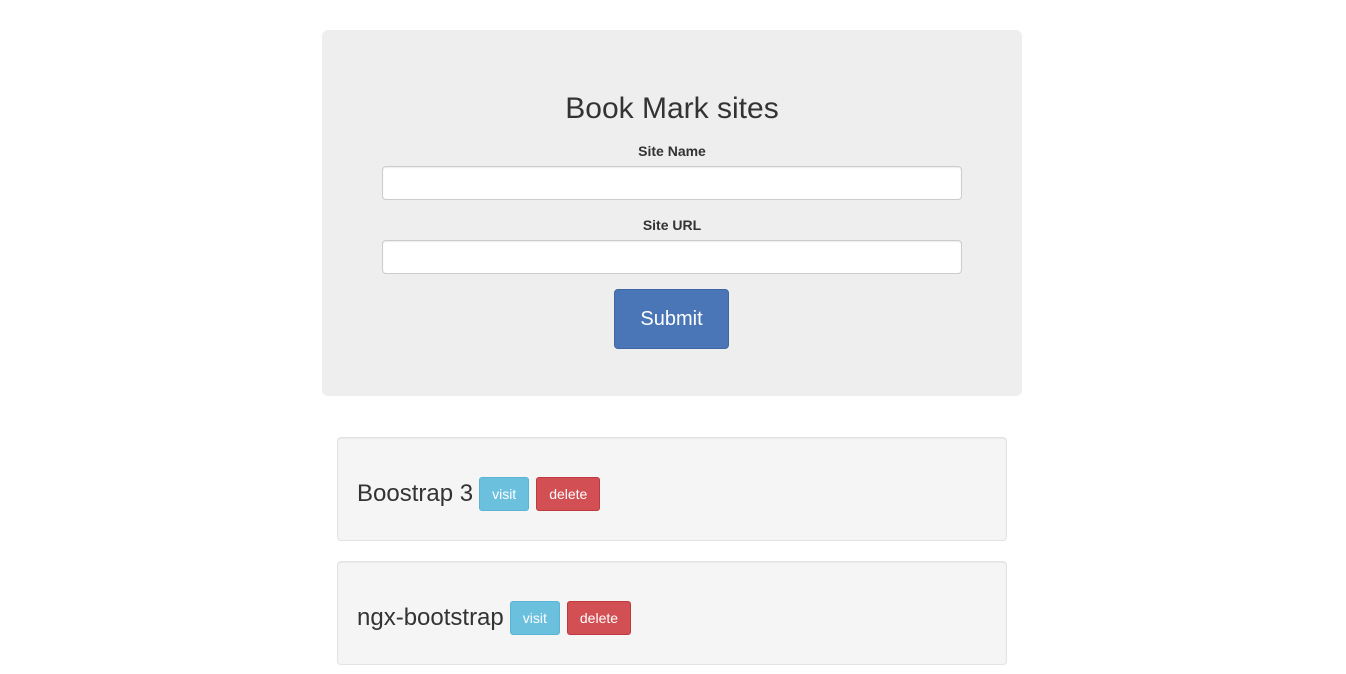 This screenshot has height=674, width=1346. I want to click on bookmark-name: Boostrap 3, so click(415, 493).